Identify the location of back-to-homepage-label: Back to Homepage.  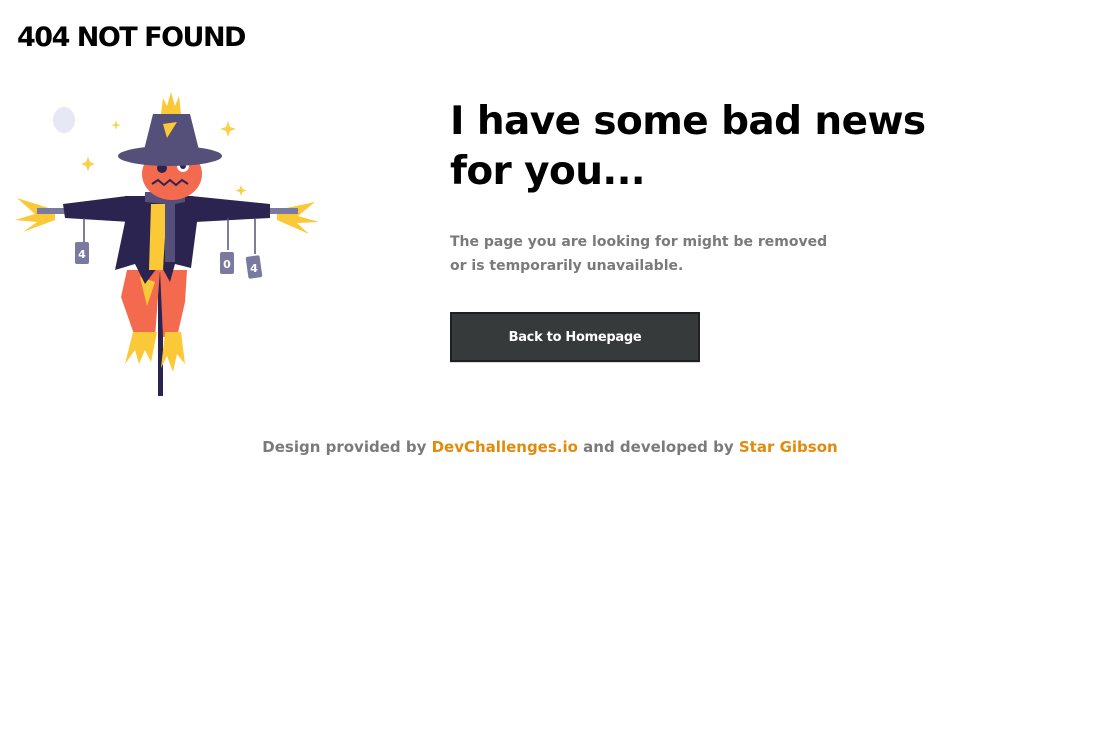
(575, 337).